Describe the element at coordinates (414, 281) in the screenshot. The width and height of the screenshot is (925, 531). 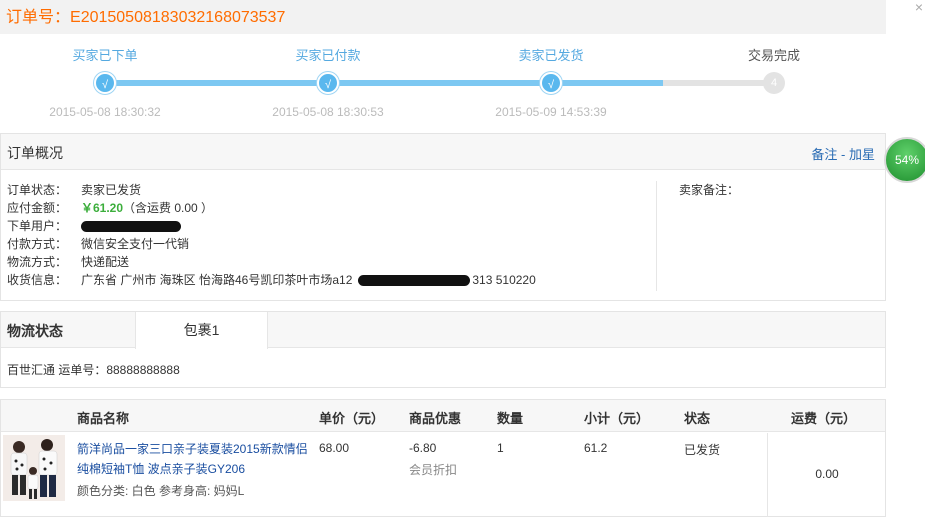
I see `redacted-phone` at that location.